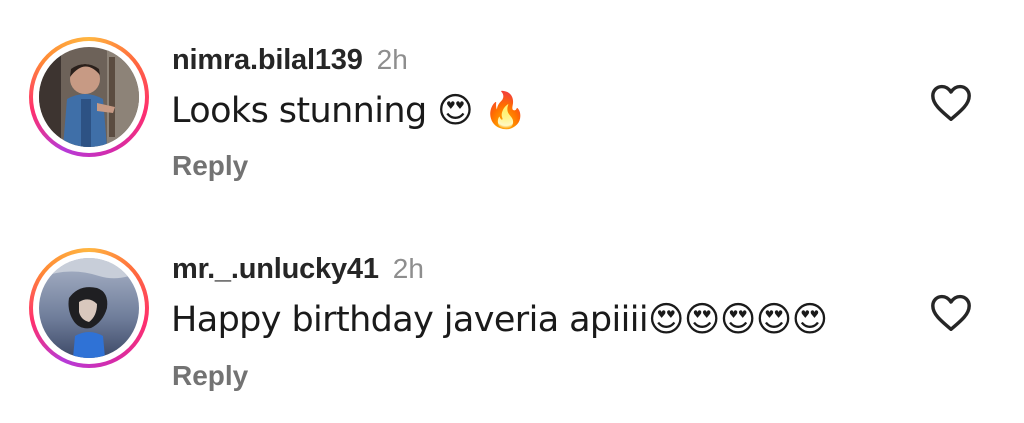 The image size is (1024, 423). I want to click on comment-header: mr._.unlucky41 2h, so click(298, 269).